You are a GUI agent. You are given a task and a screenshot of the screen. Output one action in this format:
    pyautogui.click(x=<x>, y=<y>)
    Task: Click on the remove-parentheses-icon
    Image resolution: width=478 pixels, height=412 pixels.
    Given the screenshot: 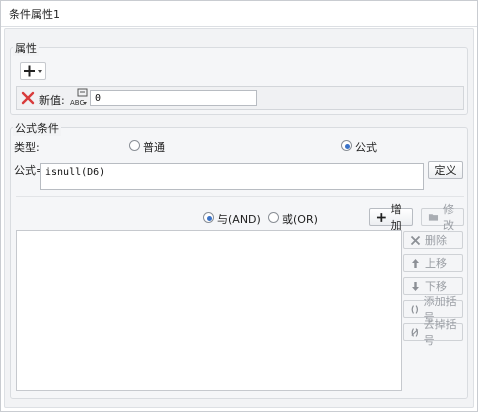 What is the action you would take?
    pyautogui.click(x=415, y=332)
    